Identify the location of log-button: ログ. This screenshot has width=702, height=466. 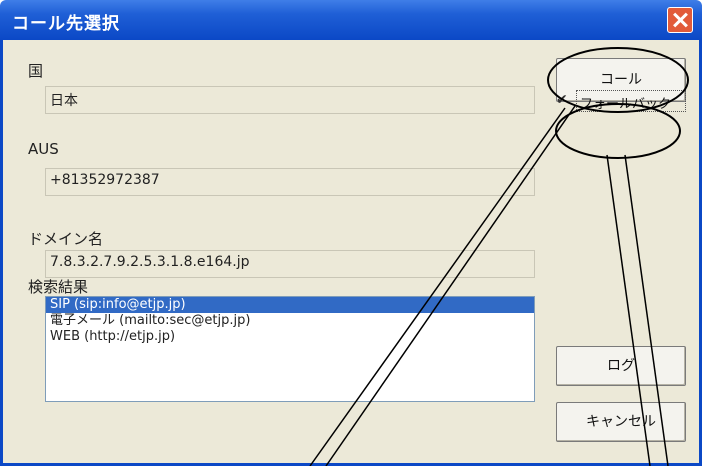
(621, 366).